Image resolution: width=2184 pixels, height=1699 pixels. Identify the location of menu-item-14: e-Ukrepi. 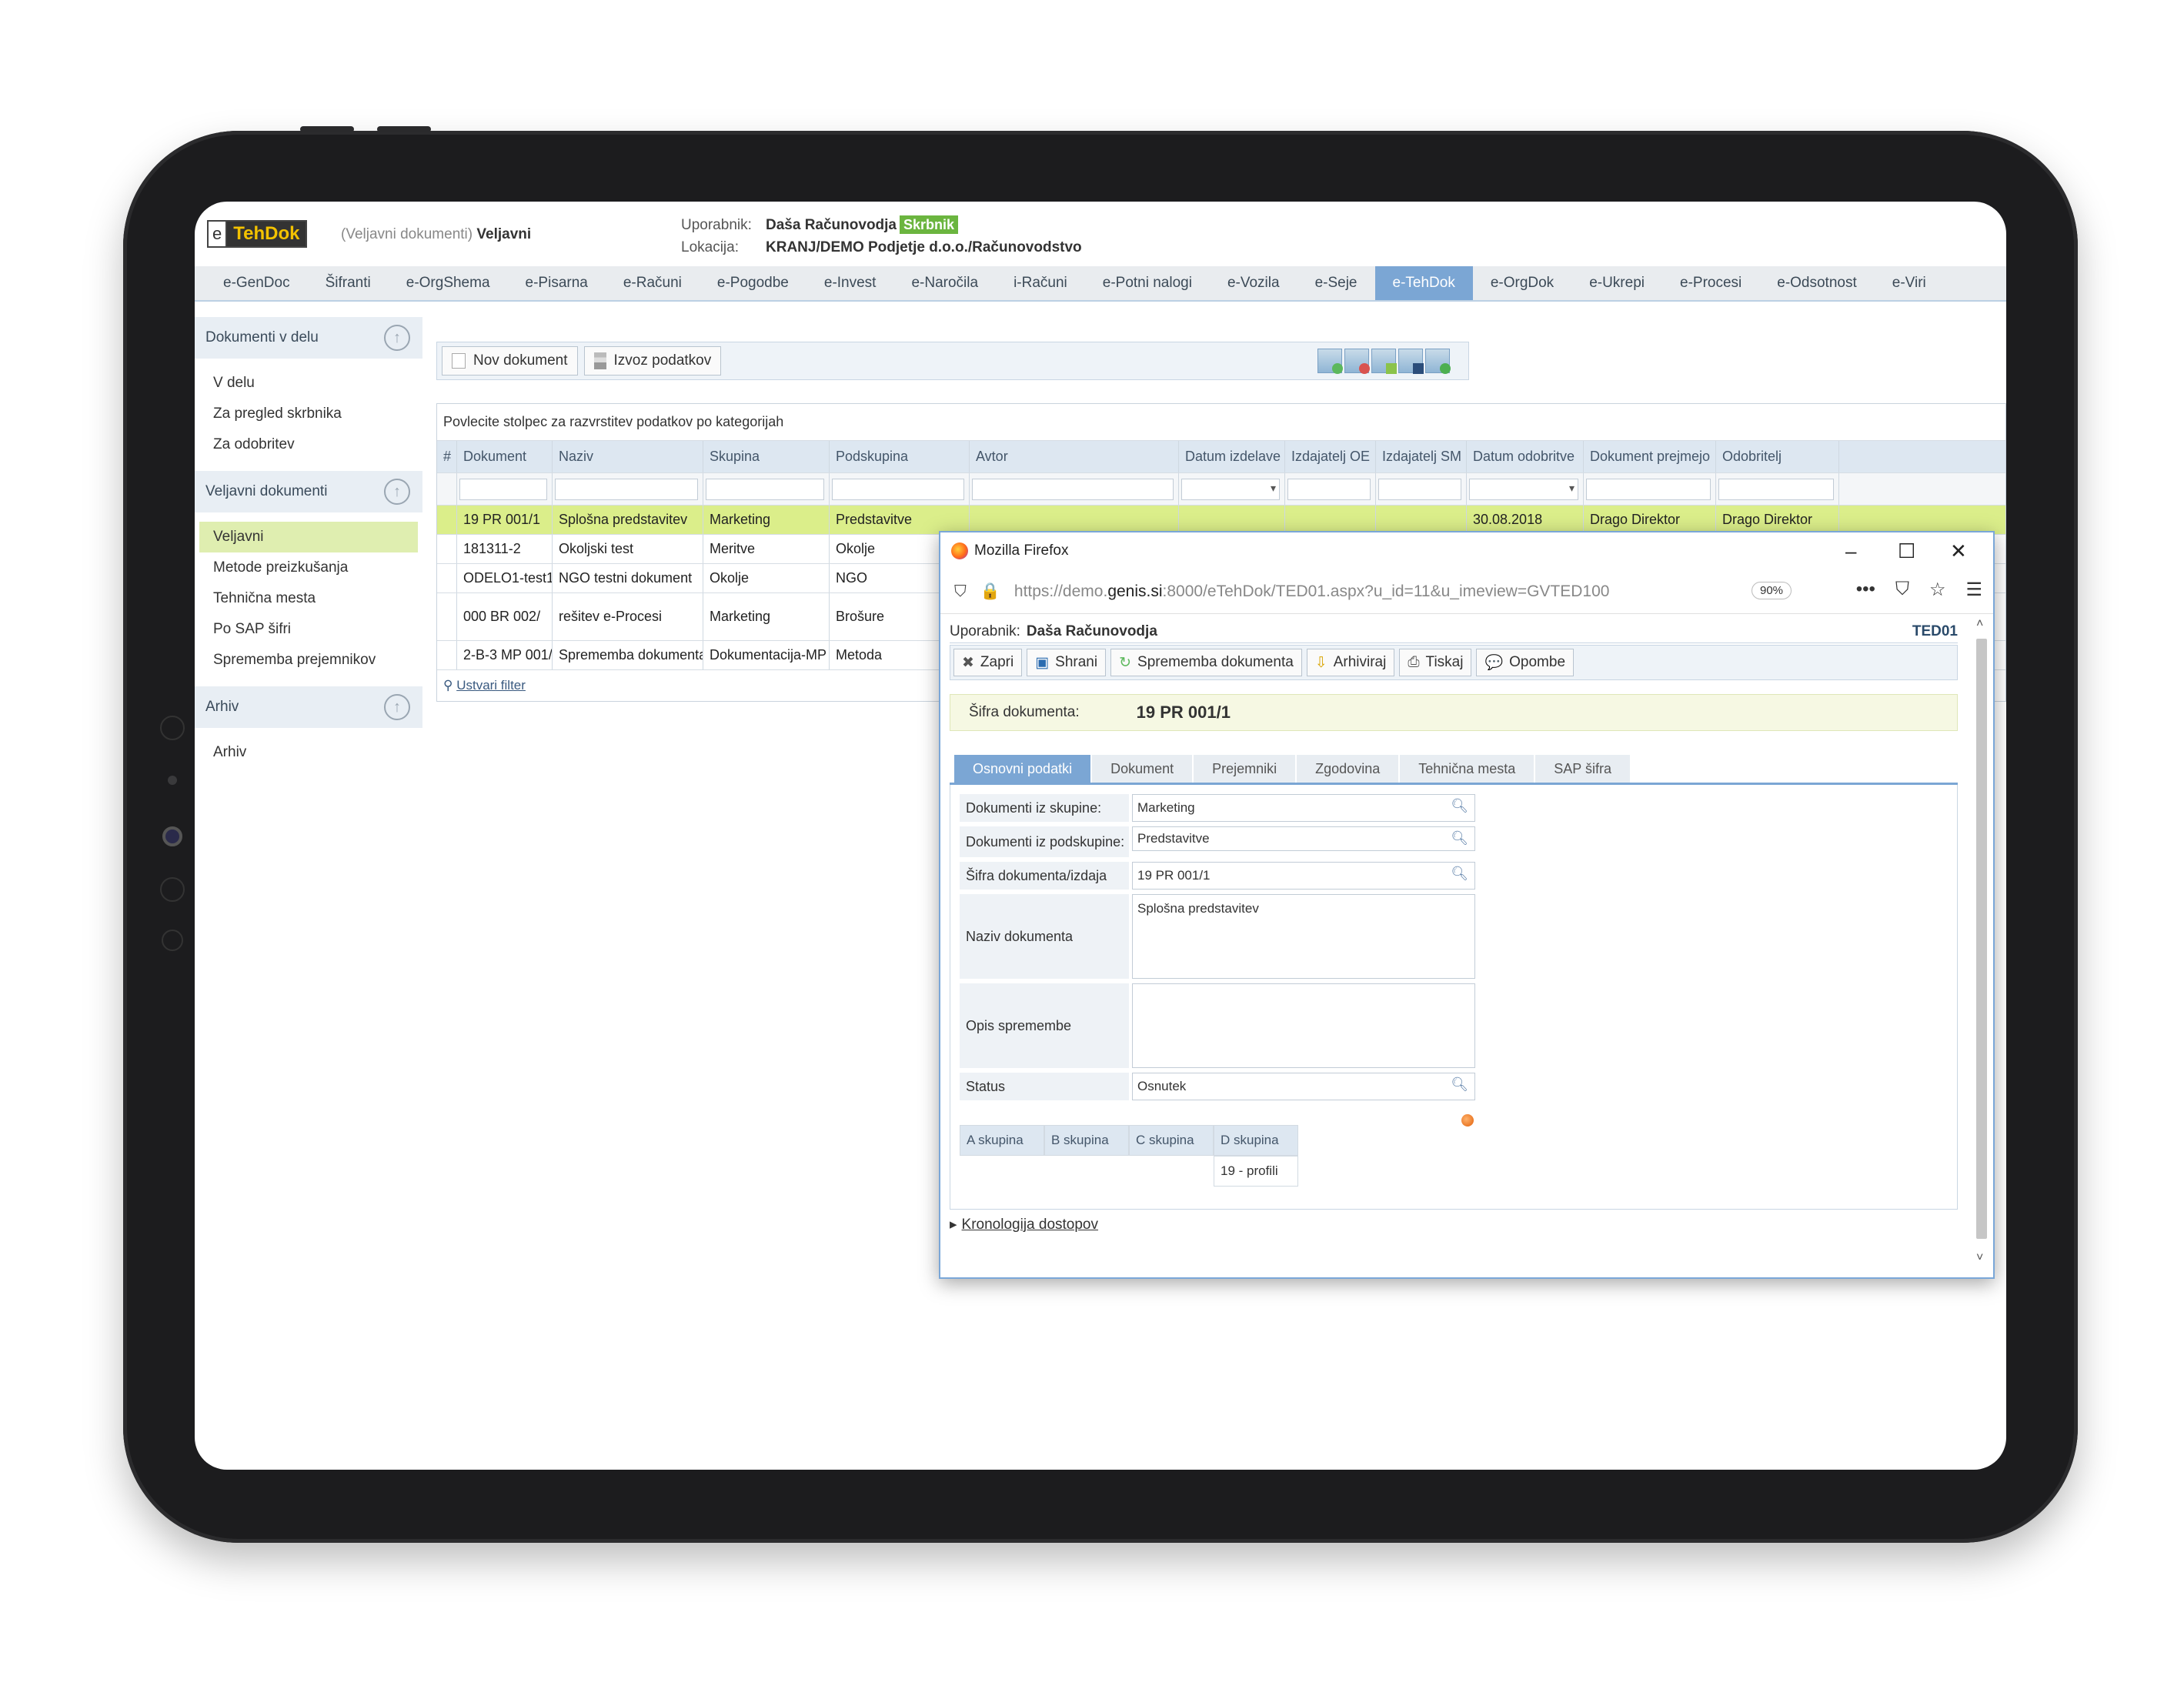
(1617, 283).